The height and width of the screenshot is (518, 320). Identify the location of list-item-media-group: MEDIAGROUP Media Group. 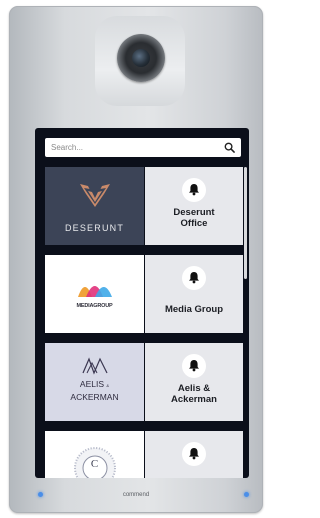
(144, 294).